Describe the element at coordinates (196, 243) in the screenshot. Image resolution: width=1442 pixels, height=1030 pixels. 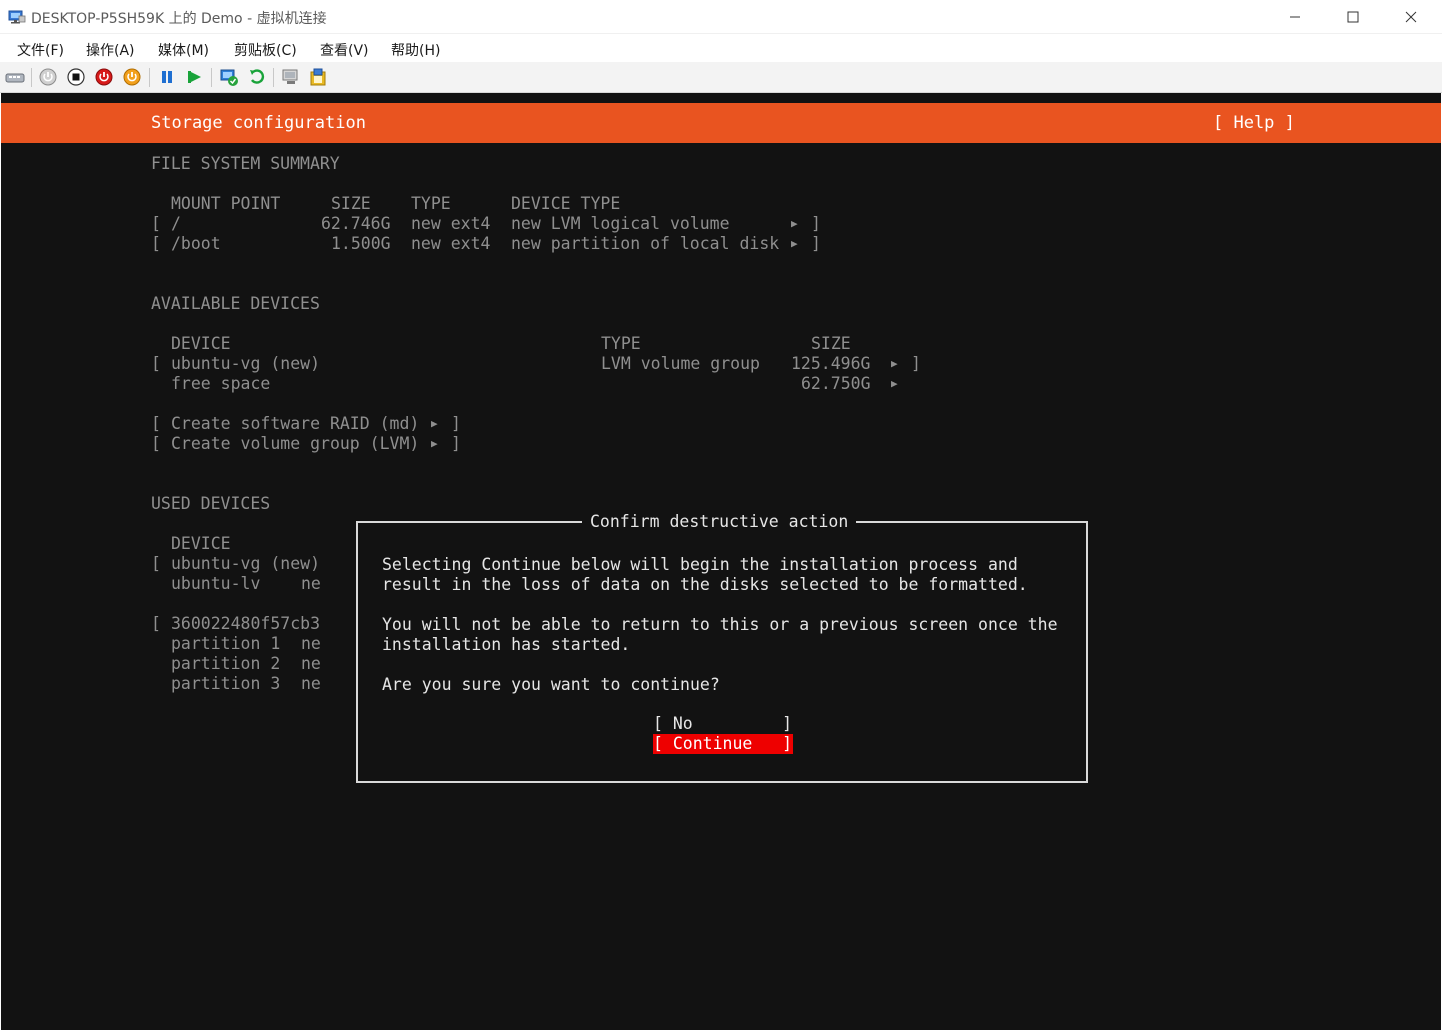
I see `fs-mount: /boot` at that location.